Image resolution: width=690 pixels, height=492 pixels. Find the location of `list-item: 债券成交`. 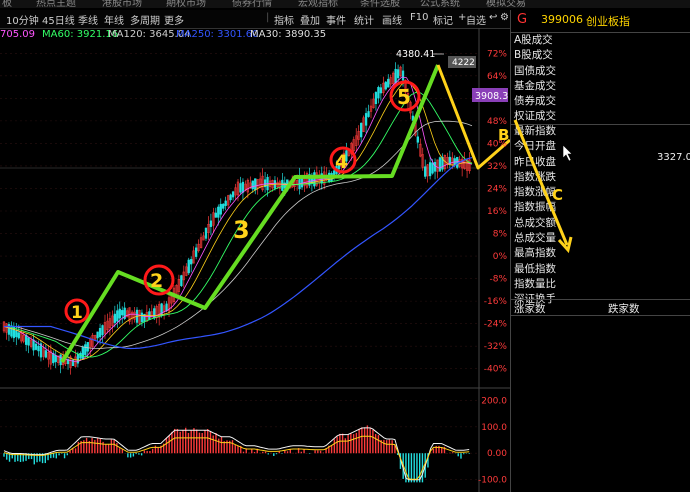

list-item: 债券成交 is located at coordinates (535, 101).